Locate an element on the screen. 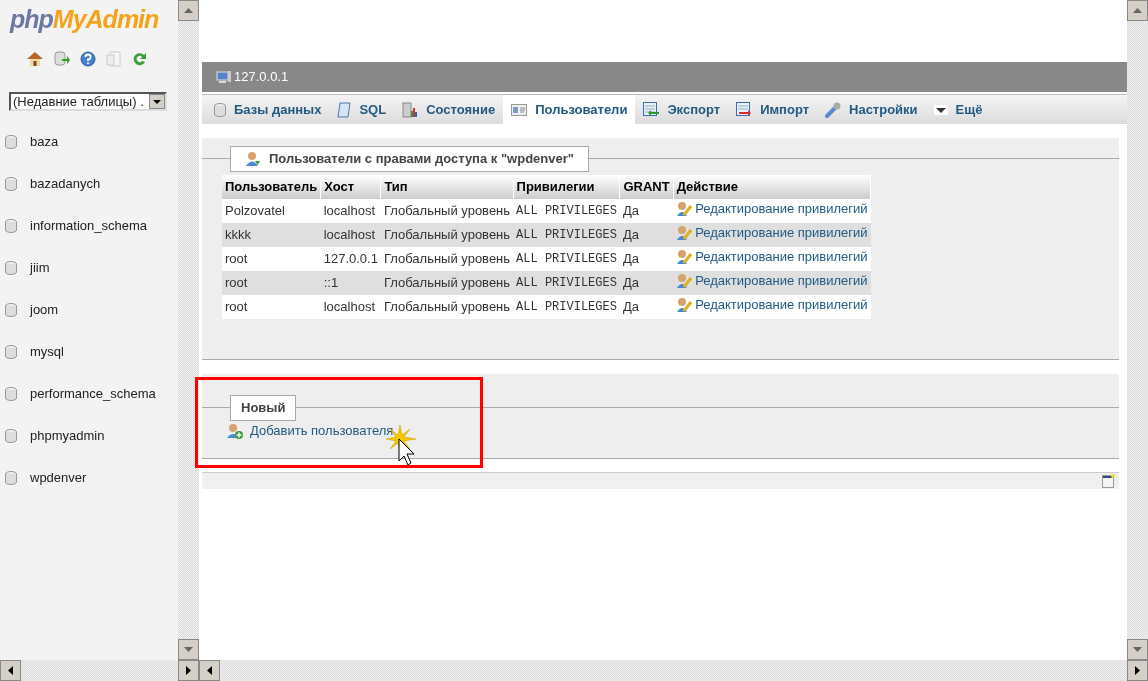 Image resolution: width=1148 pixels, height=681 pixels. table-cell: kkkk is located at coordinates (271, 235).